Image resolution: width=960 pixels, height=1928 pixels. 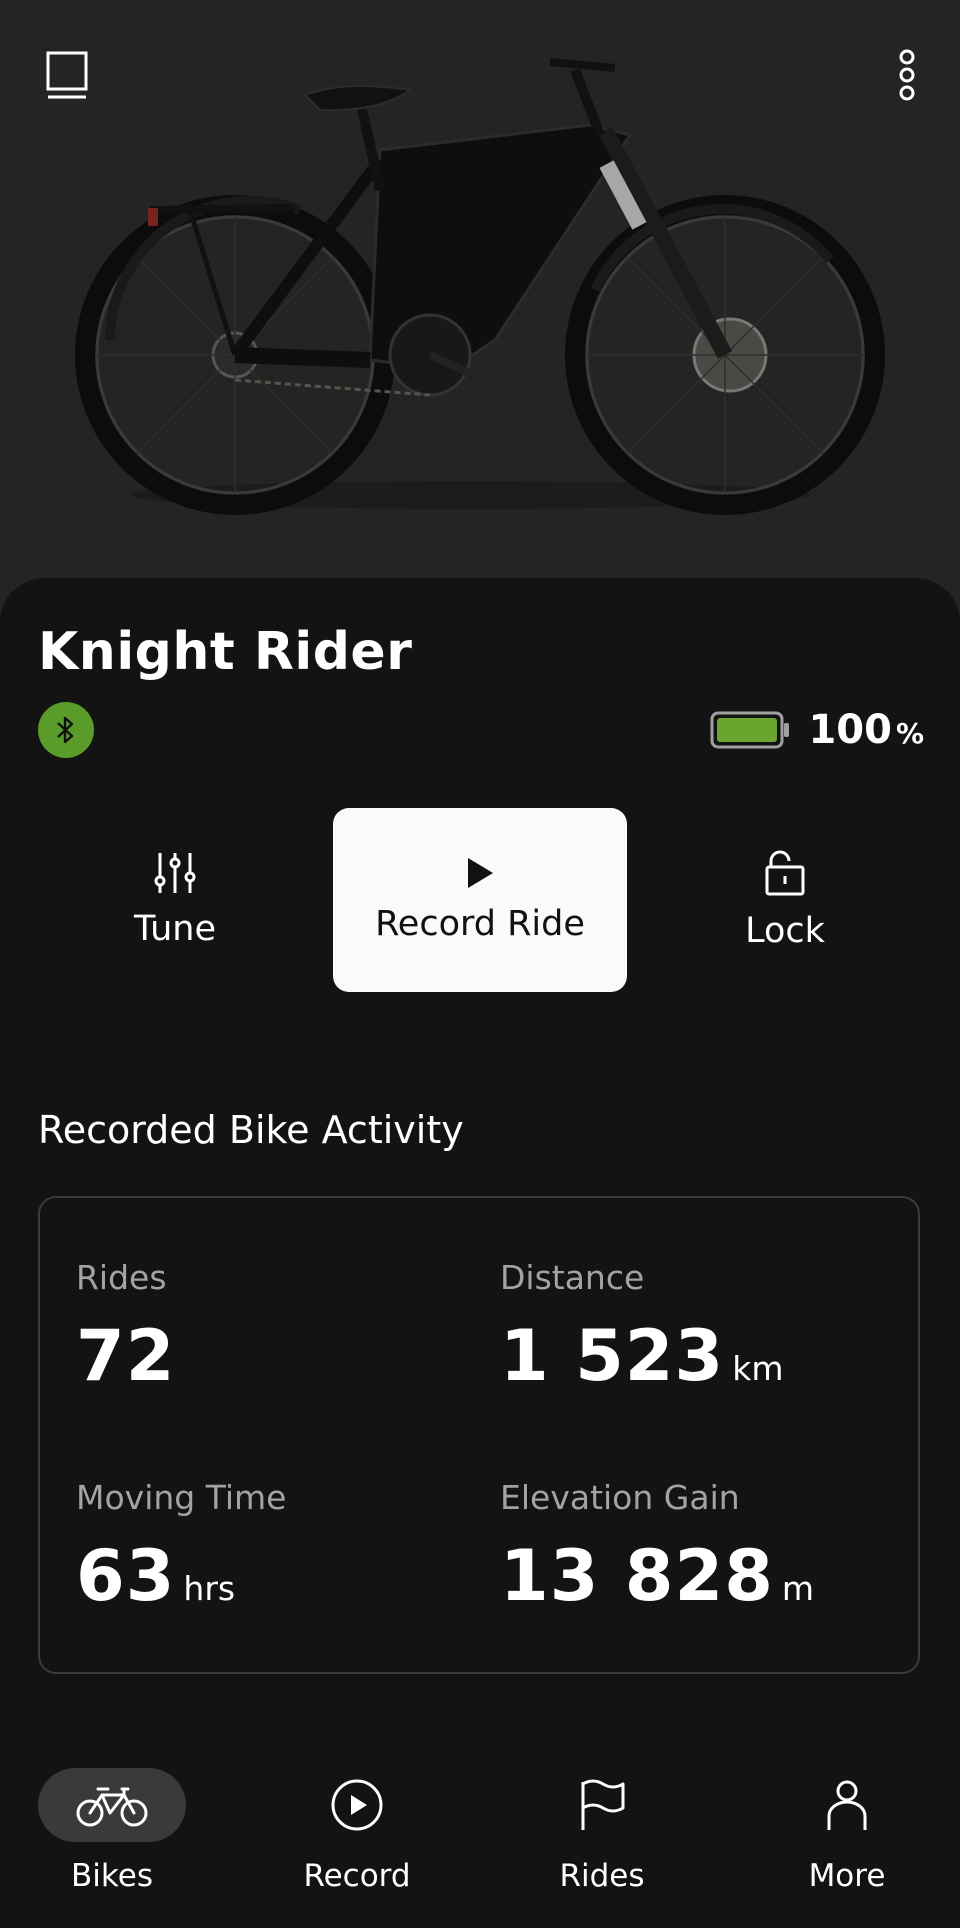 I want to click on flag-icon, so click(x=603, y=1804).